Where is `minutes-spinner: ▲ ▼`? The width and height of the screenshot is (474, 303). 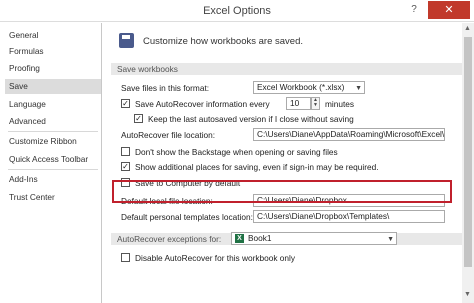
minutes-spinner: ▲ ▼ is located at coordinates (315, 103).